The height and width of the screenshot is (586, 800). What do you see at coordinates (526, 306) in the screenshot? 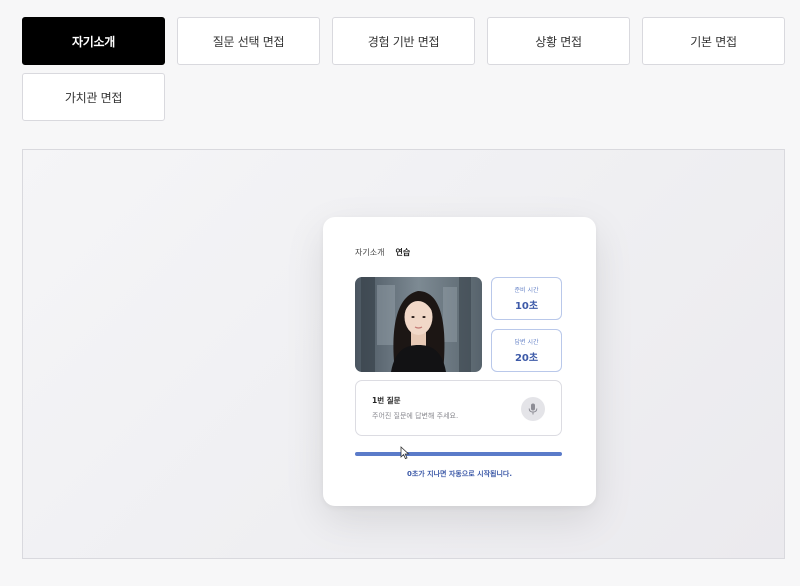
I see `prep-time-value: 10초` at bounding box center [526, 306].